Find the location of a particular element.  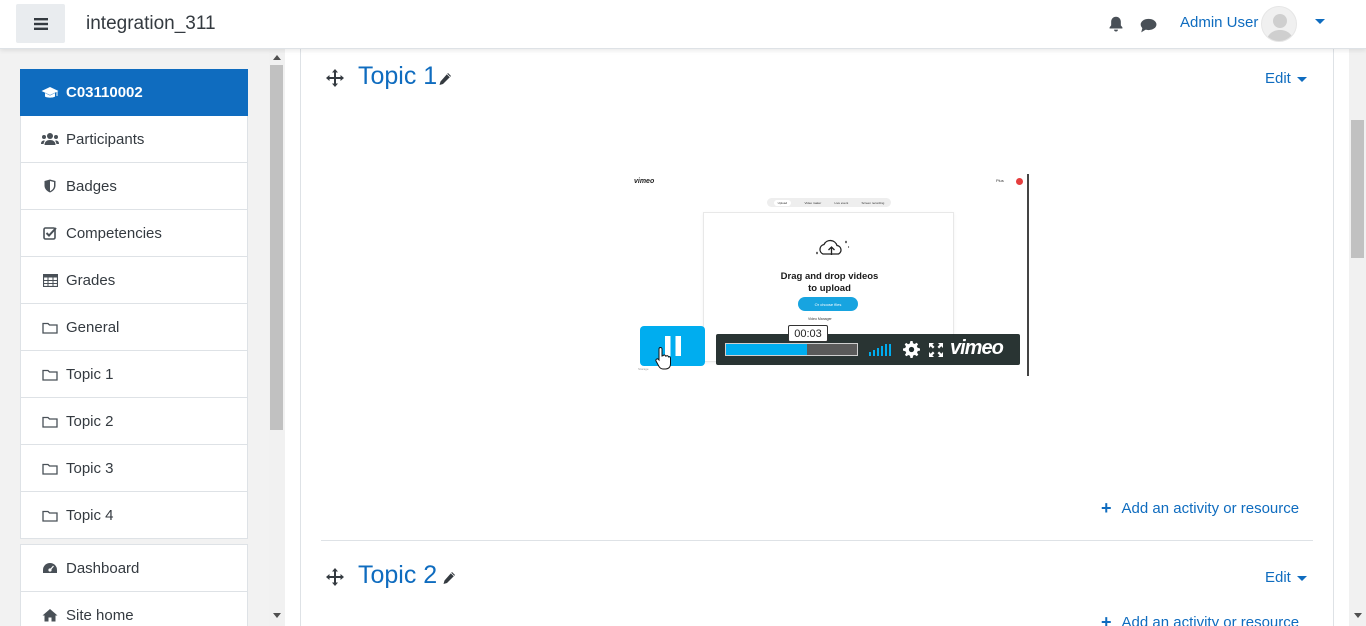

sidebar-item-label: Dashboard is located at coordinates (103, 568).